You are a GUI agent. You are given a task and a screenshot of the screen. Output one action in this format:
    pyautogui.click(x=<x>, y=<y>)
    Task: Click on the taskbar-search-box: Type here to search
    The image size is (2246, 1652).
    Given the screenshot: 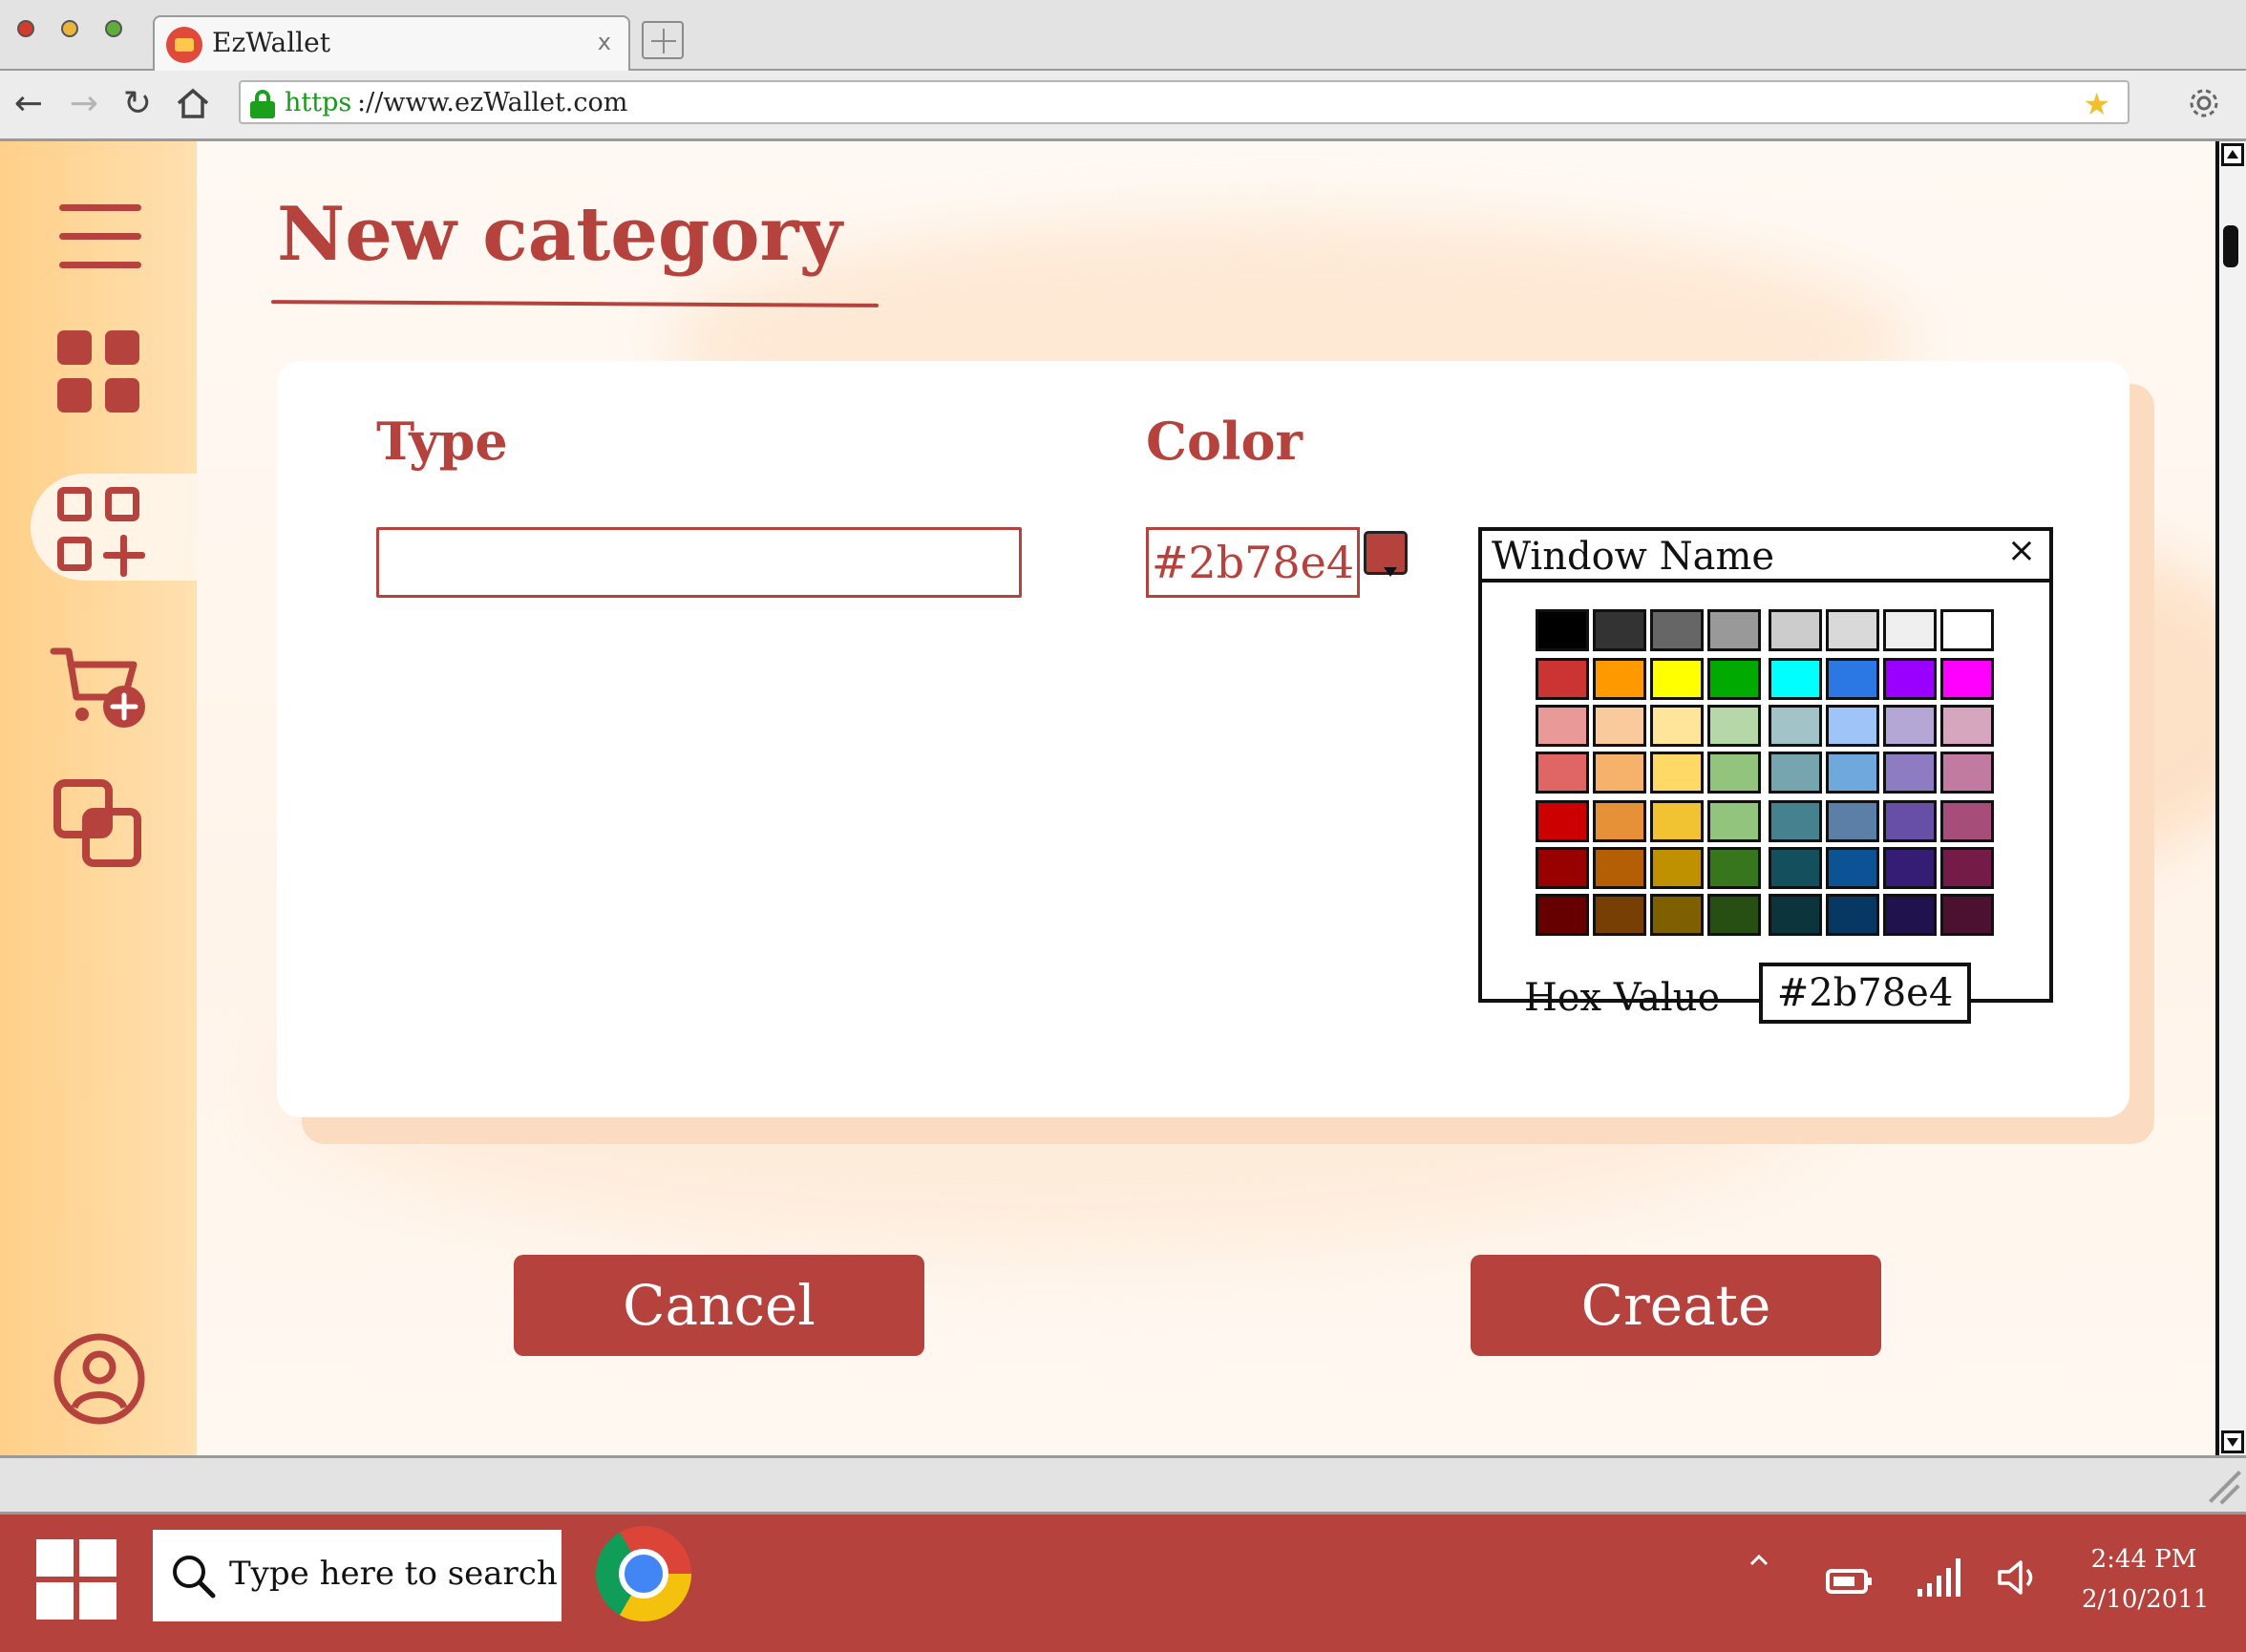 What is the action you would take?
    pyautogui.click(x=357, y=1575)
    